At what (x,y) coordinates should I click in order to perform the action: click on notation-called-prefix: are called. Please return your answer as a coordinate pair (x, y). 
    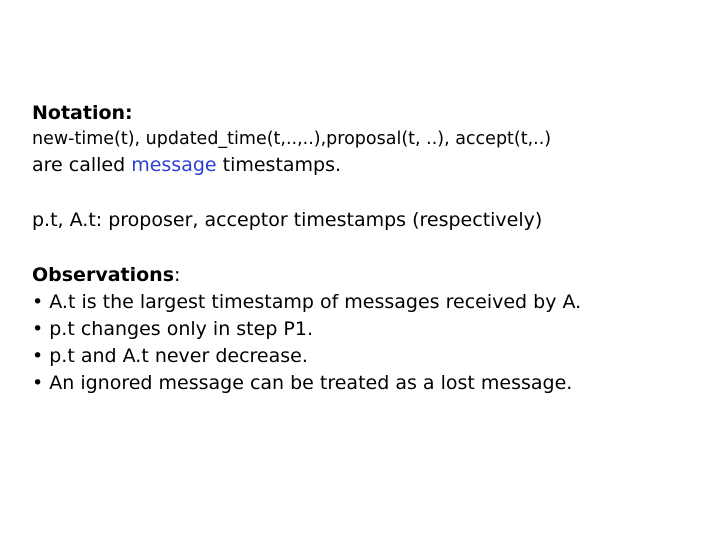
    Looking at the image, I should click on (82, 165).